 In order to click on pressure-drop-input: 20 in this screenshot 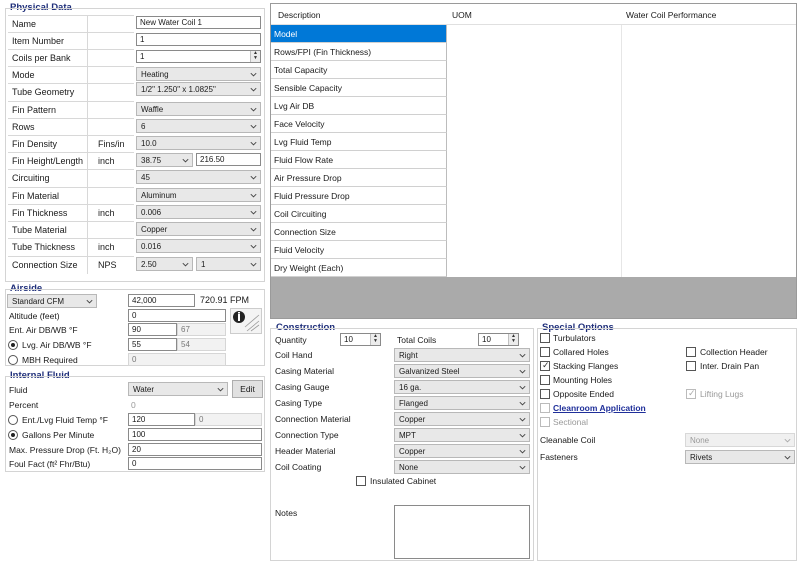, I will do `click(195, 449)`.